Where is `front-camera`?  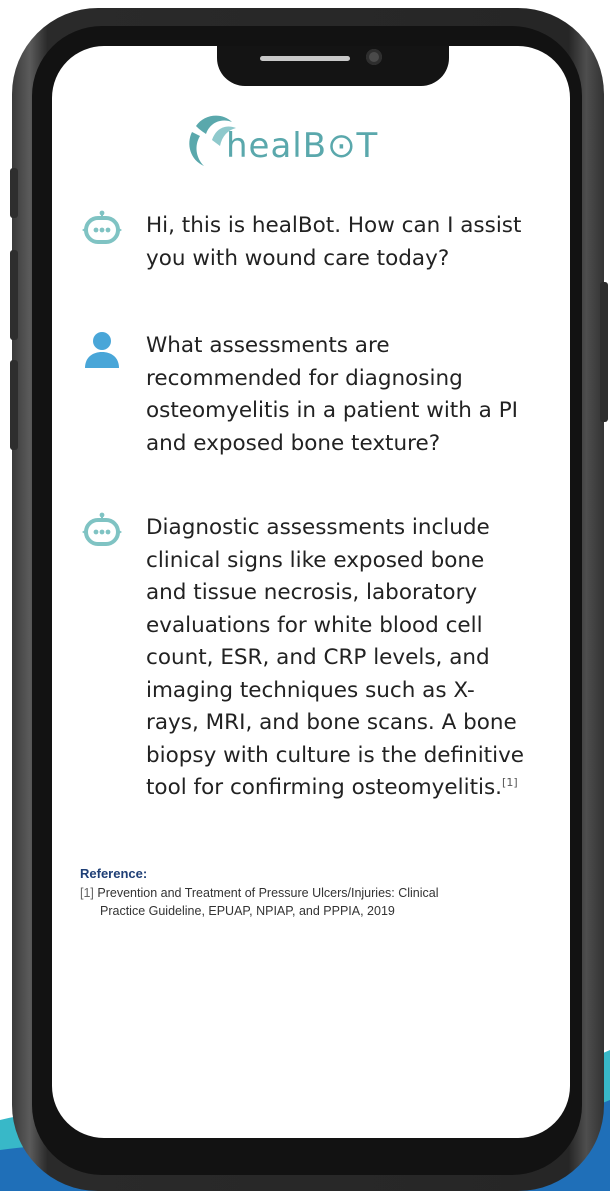 front-camera is located at coordinates (374, 57).